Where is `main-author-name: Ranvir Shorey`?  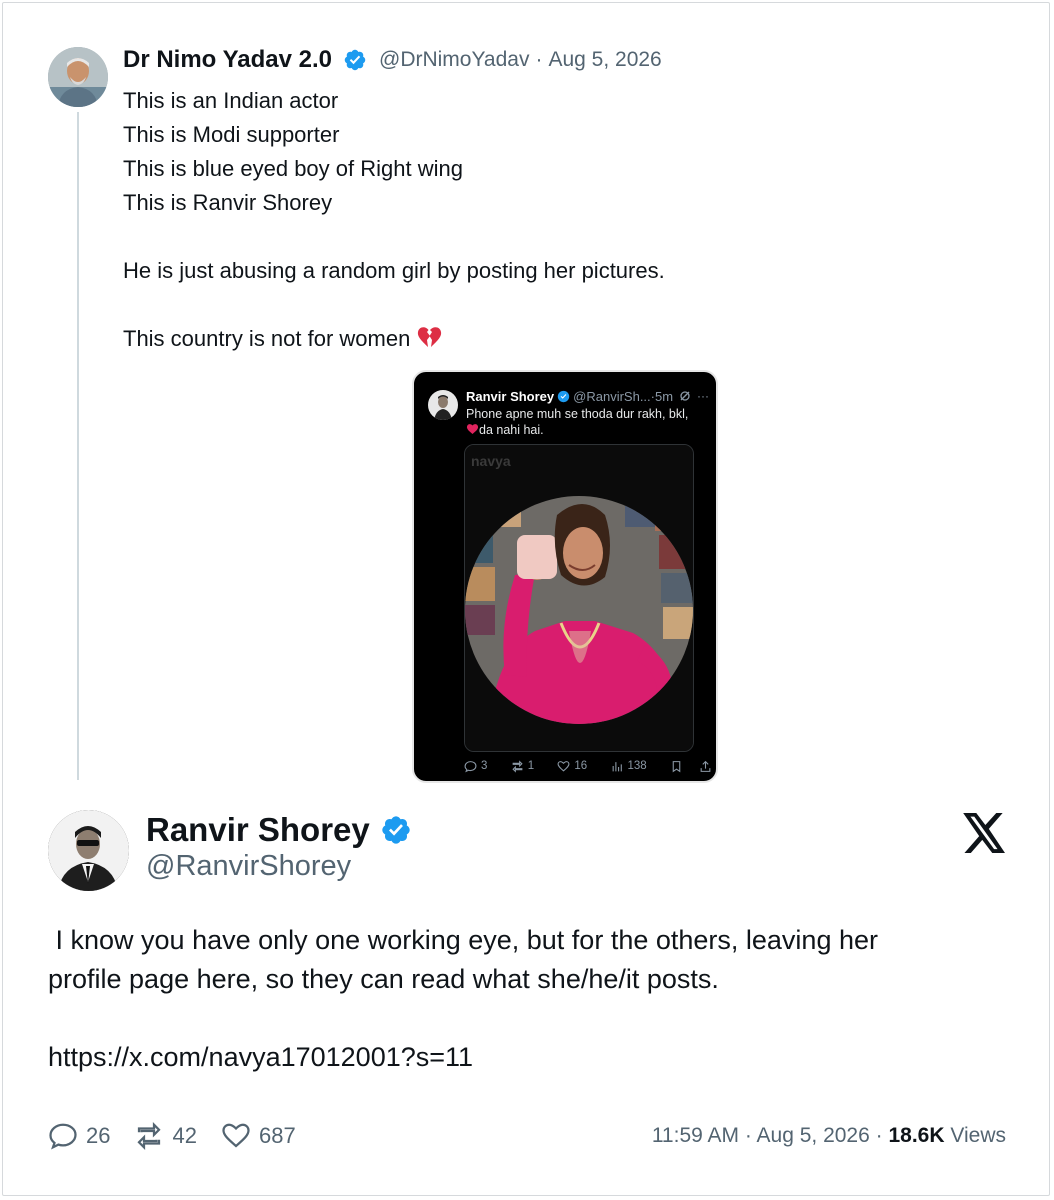 main-author-name: Ranvir Shorey is located at coordinates (258, 830).